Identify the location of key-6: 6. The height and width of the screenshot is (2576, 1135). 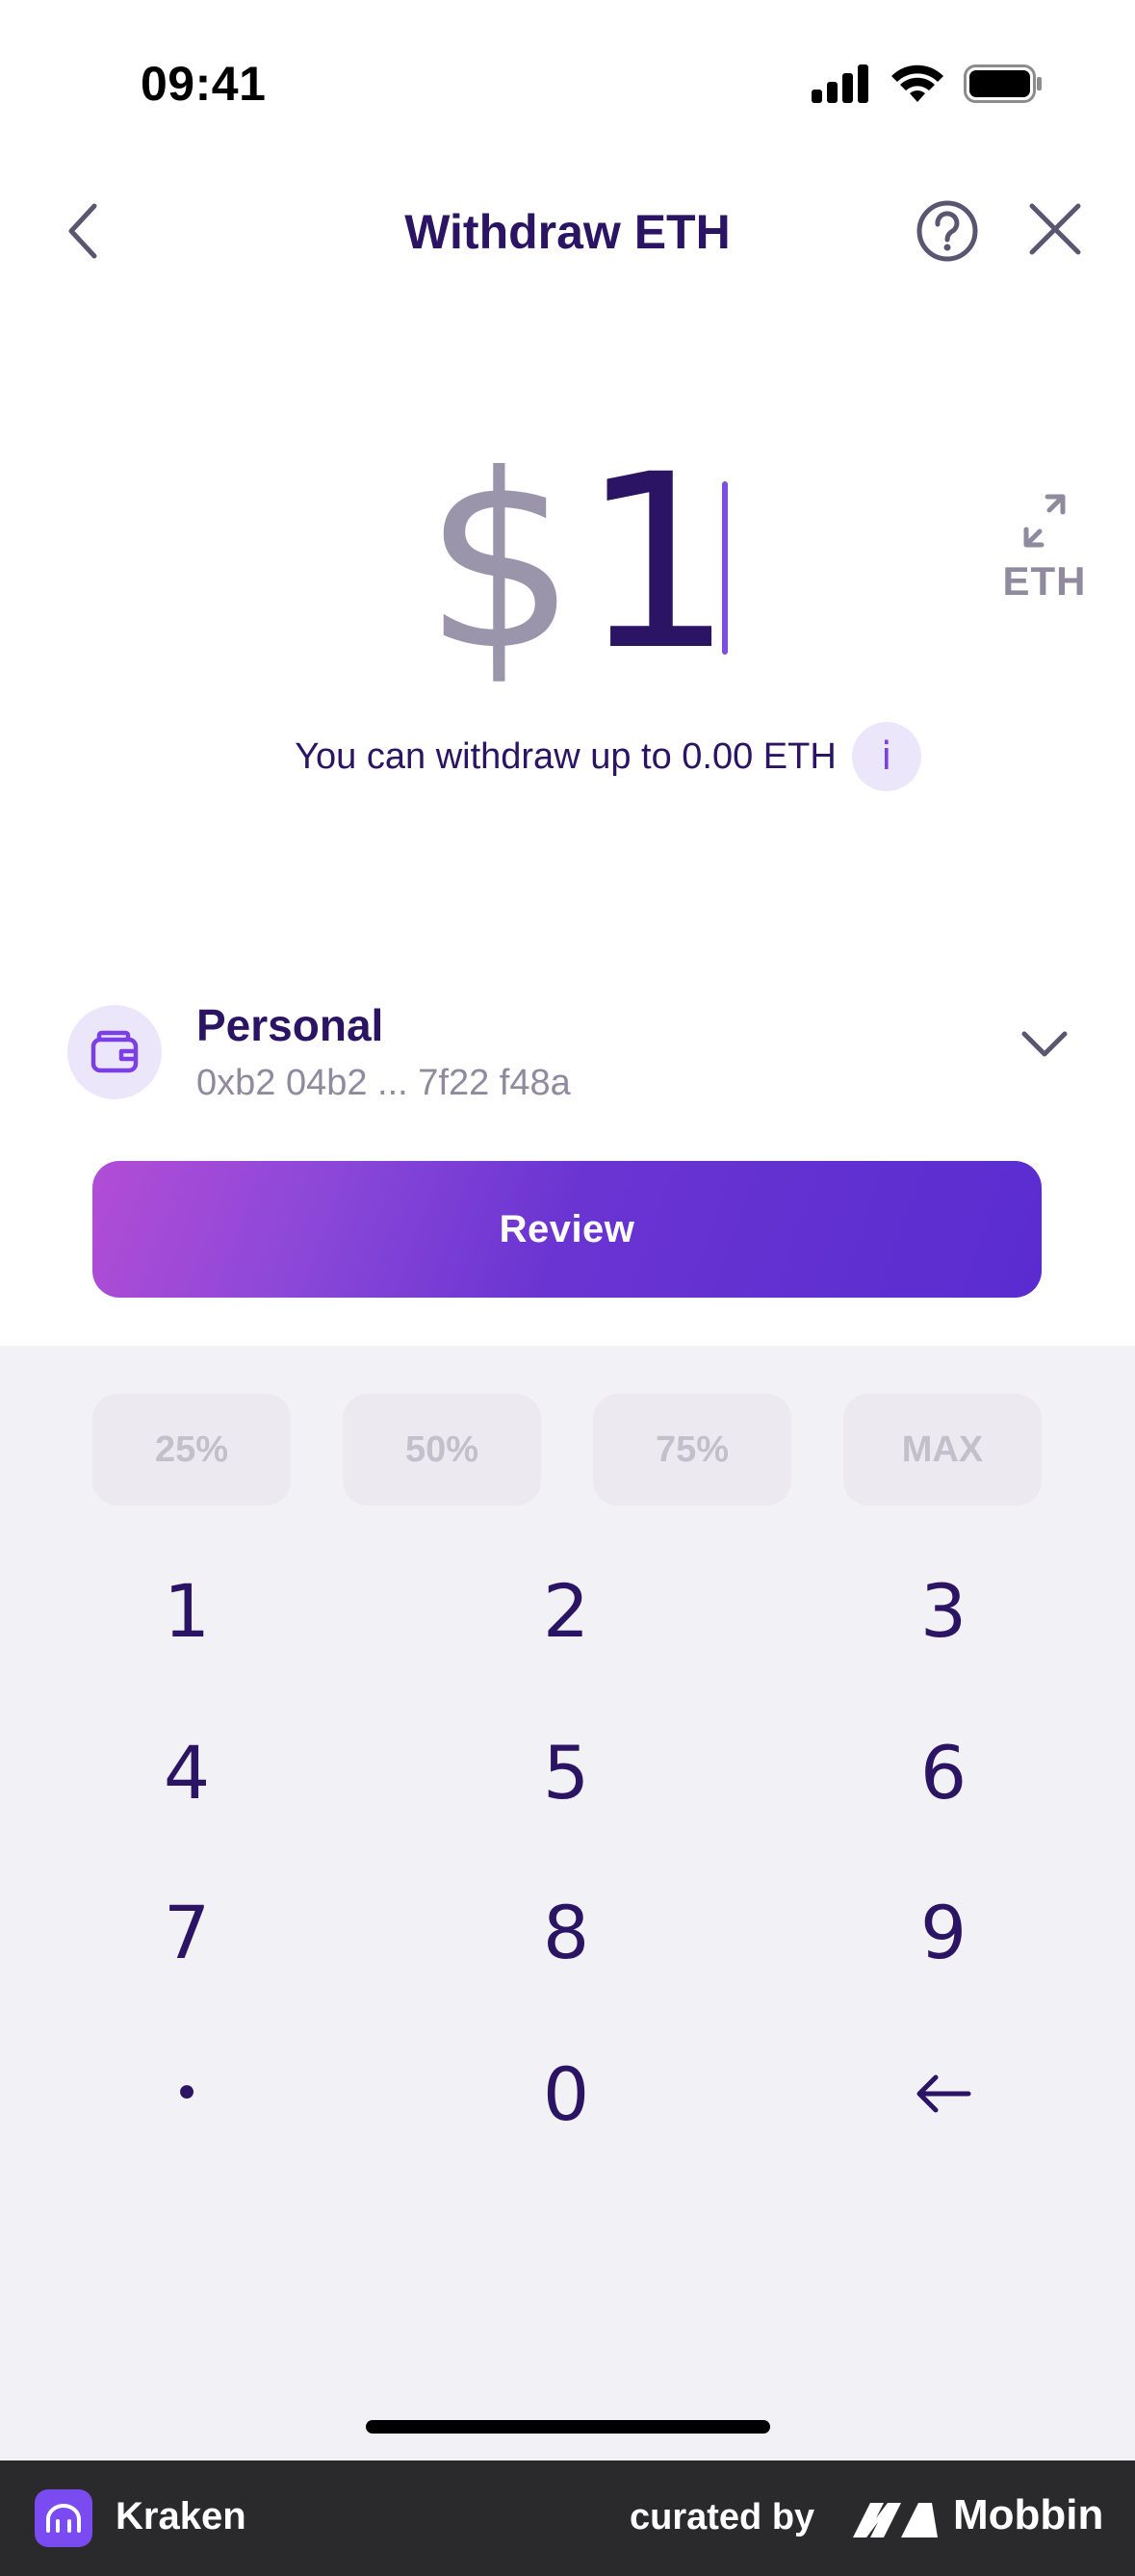
(943, 1772).